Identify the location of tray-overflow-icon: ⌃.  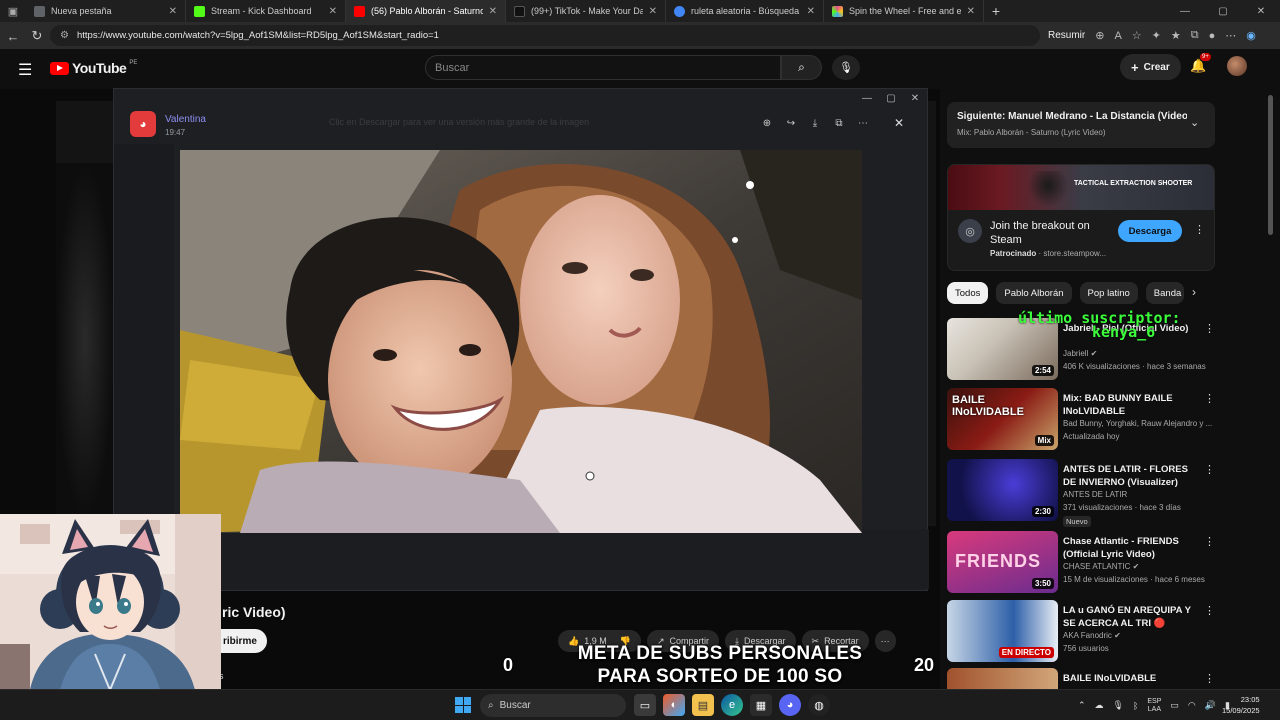
(1082, 705).